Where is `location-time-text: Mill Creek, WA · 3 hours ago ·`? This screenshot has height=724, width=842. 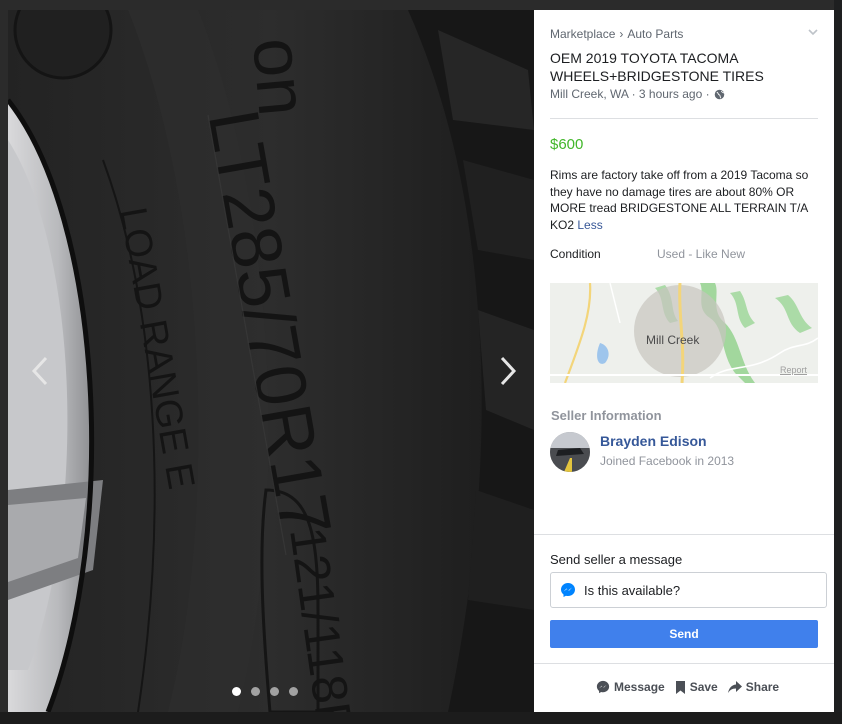 location-time-text: Mill Creek, WA · 3 hours ago · is located at coordinates (630, 94).